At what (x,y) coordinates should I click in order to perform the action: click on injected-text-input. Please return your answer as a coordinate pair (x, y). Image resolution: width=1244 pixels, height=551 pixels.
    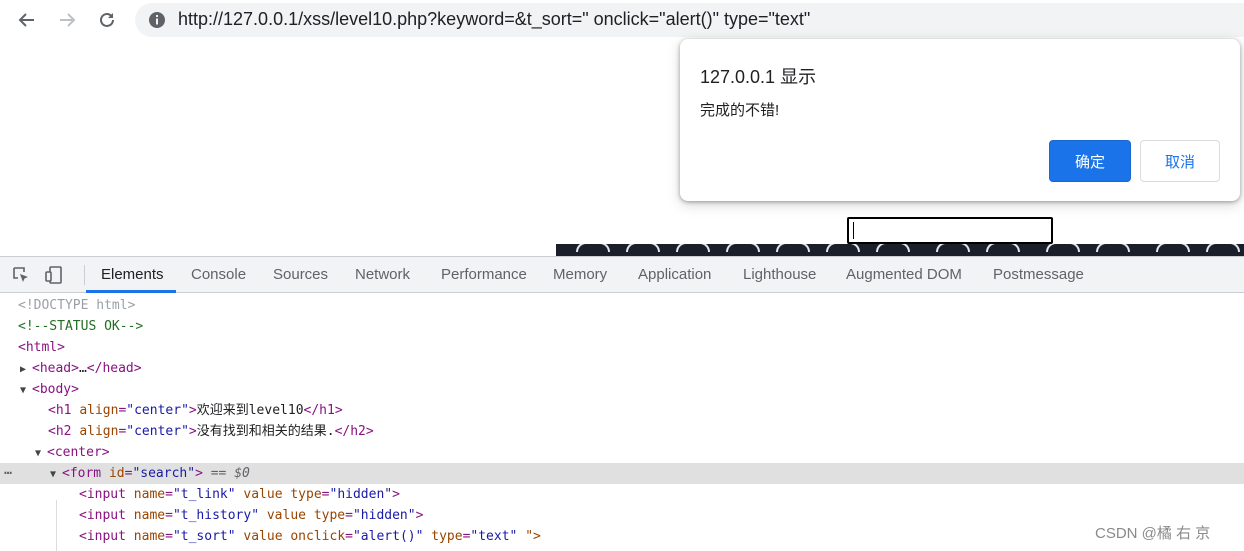
    Looking at the image, I should click on (950, 230).